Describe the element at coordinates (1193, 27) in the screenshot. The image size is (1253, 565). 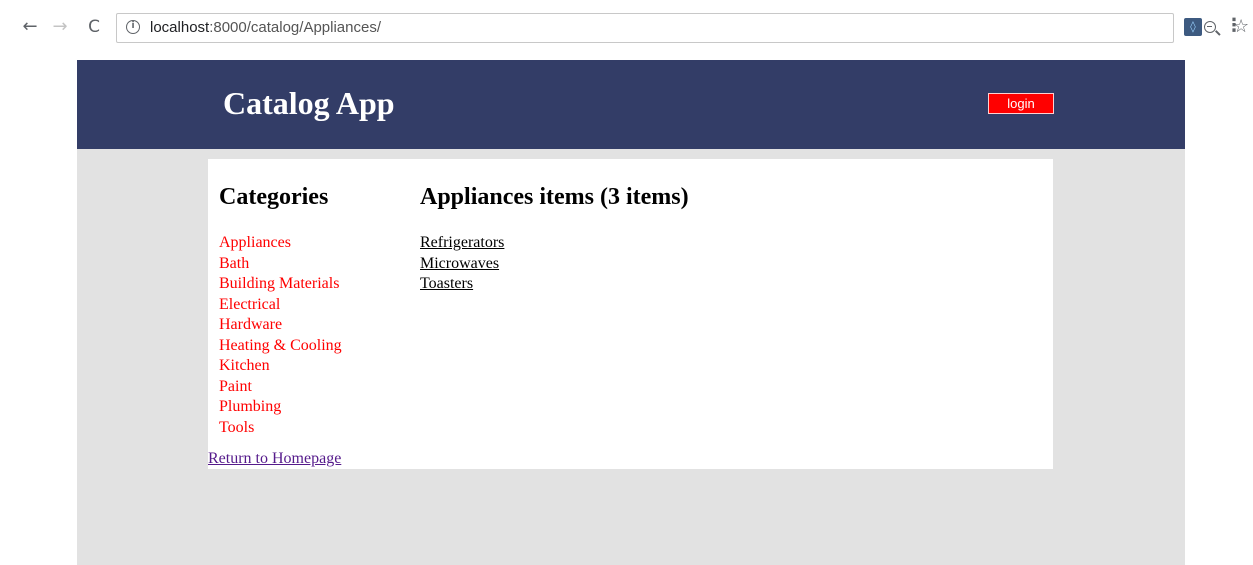
I see `extension-icon: ◊` at that location.